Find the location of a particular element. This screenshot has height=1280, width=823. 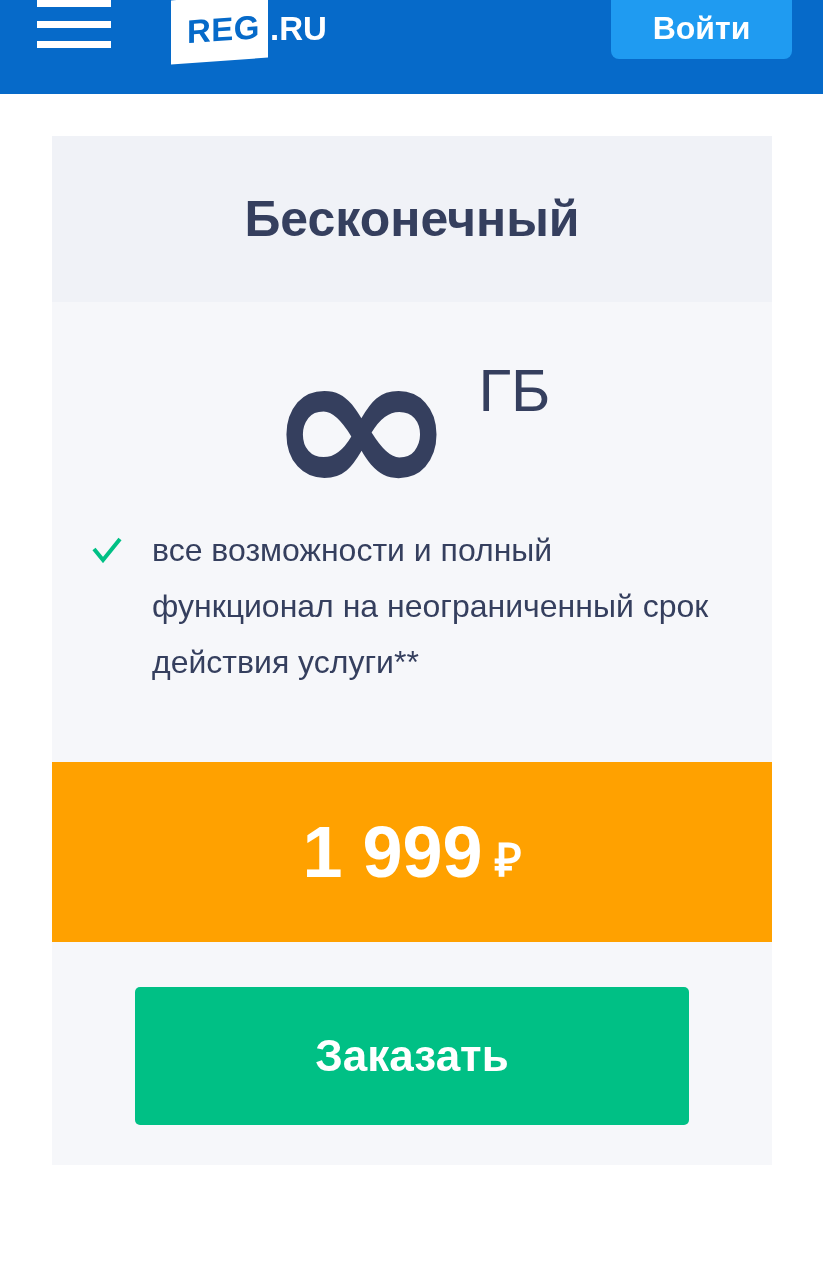

currency-sign: ₽ is located at coordinates (508, 860).